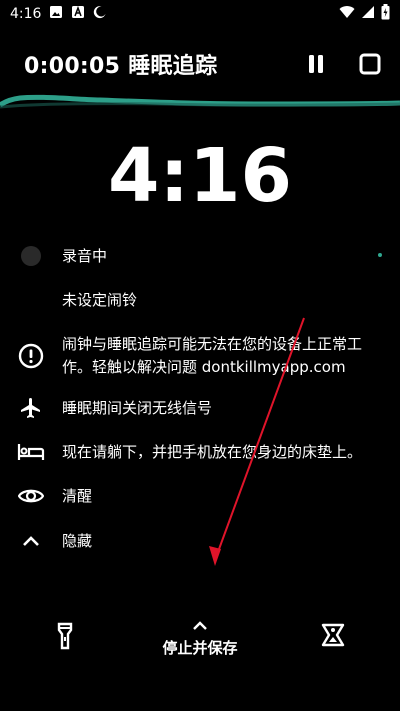 Image resolution: width=400 pixels, height=711 pixels. Describe the element at coordinates (77, 541) in the screenshot. I see `hide-label: 隐藏` at that location.